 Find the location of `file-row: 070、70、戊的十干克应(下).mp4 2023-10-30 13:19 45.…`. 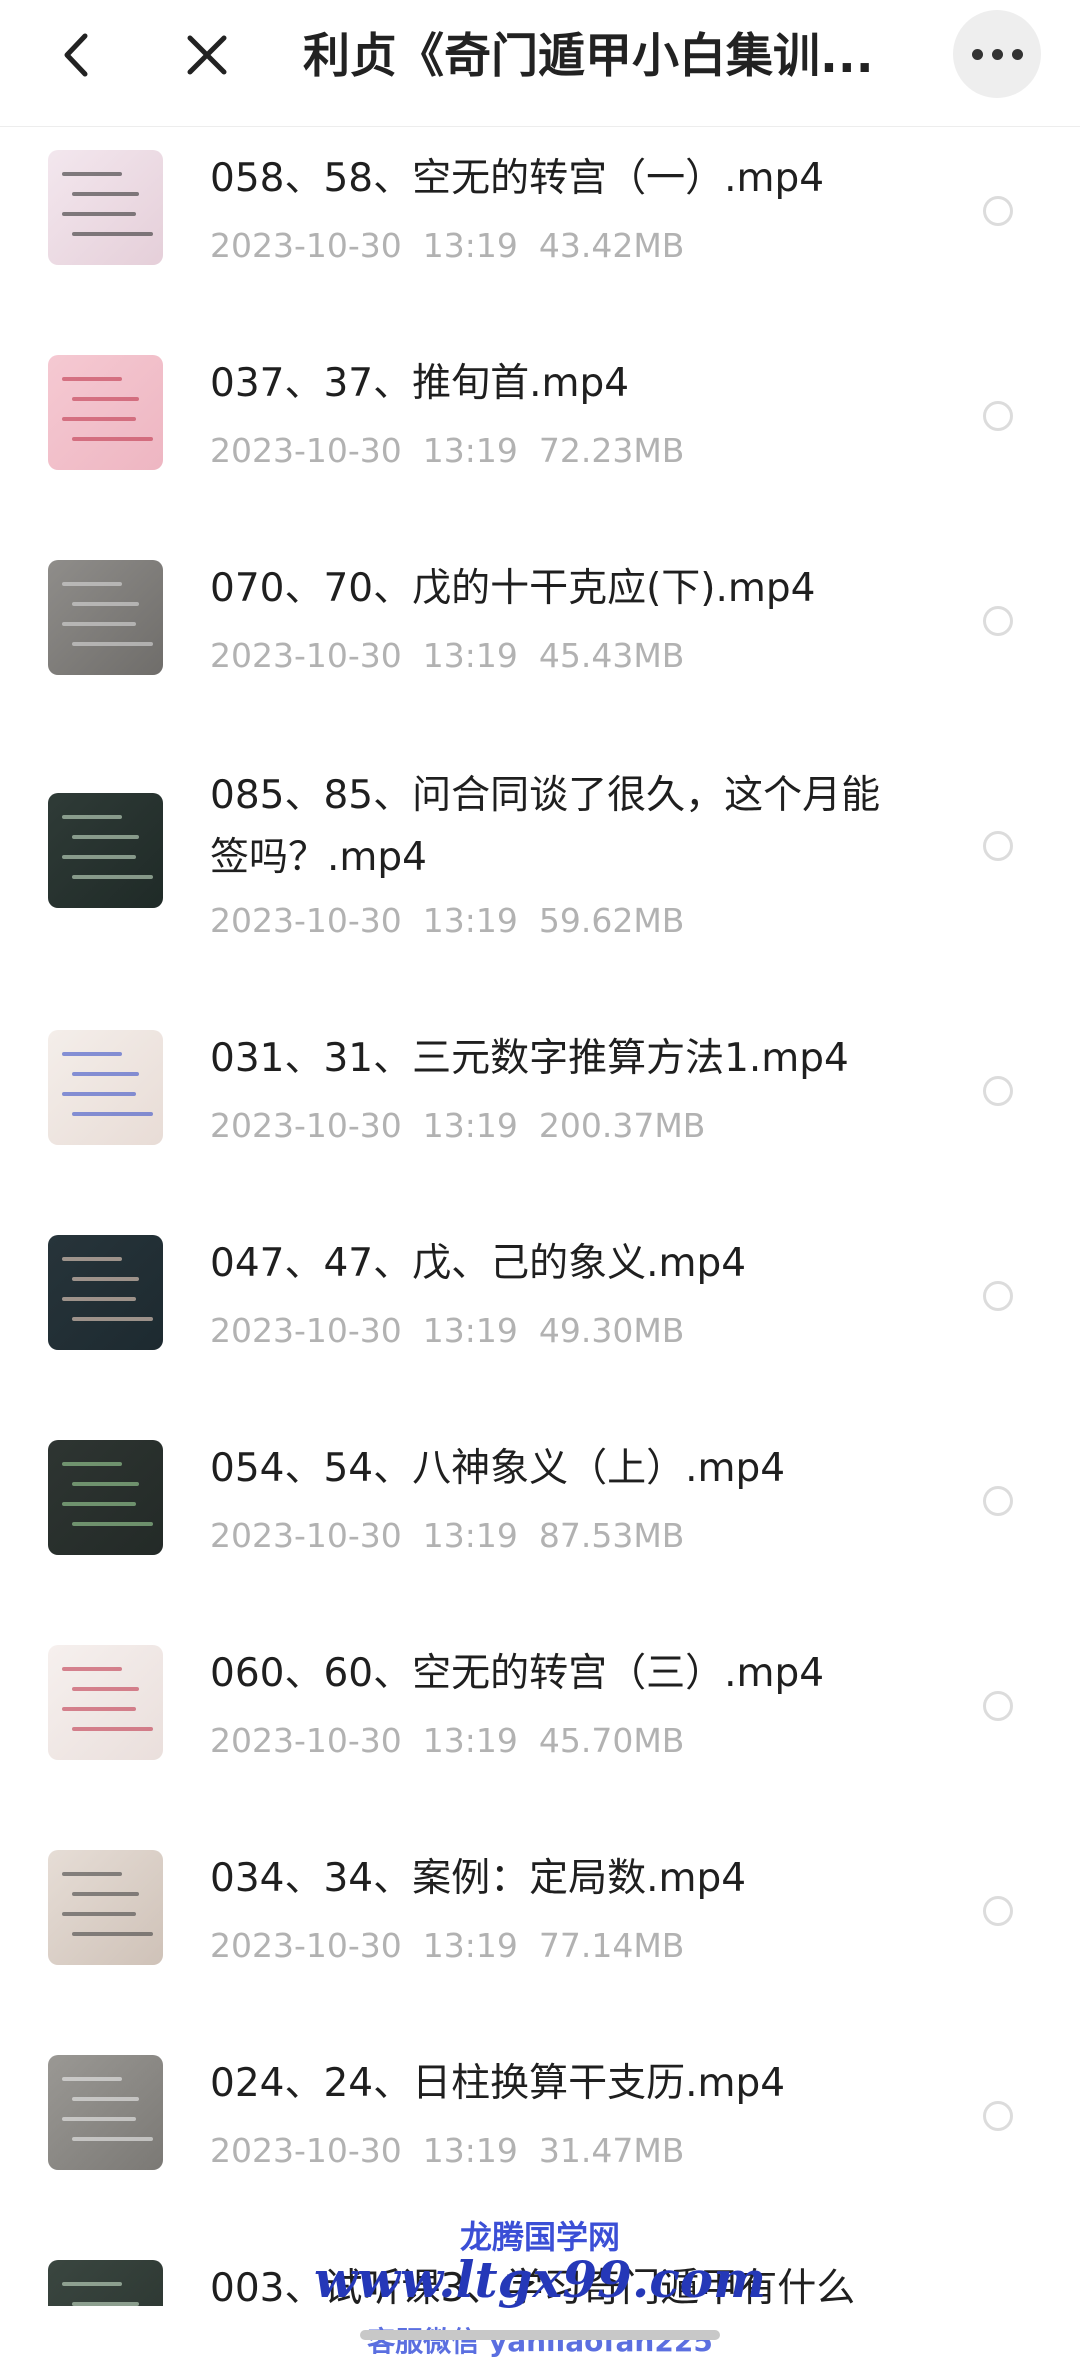

file-row: 070、70、戊的十干克应(下).mp4 2023-10-30 13:19 45.… is located at coordinates (540, 633).